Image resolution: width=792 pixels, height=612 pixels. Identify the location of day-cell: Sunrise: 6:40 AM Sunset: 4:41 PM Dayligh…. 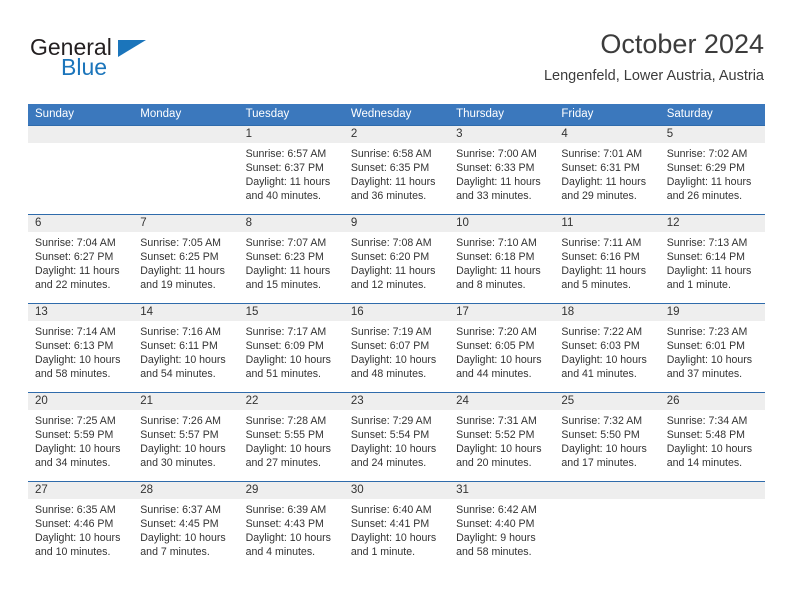
(396, 534).